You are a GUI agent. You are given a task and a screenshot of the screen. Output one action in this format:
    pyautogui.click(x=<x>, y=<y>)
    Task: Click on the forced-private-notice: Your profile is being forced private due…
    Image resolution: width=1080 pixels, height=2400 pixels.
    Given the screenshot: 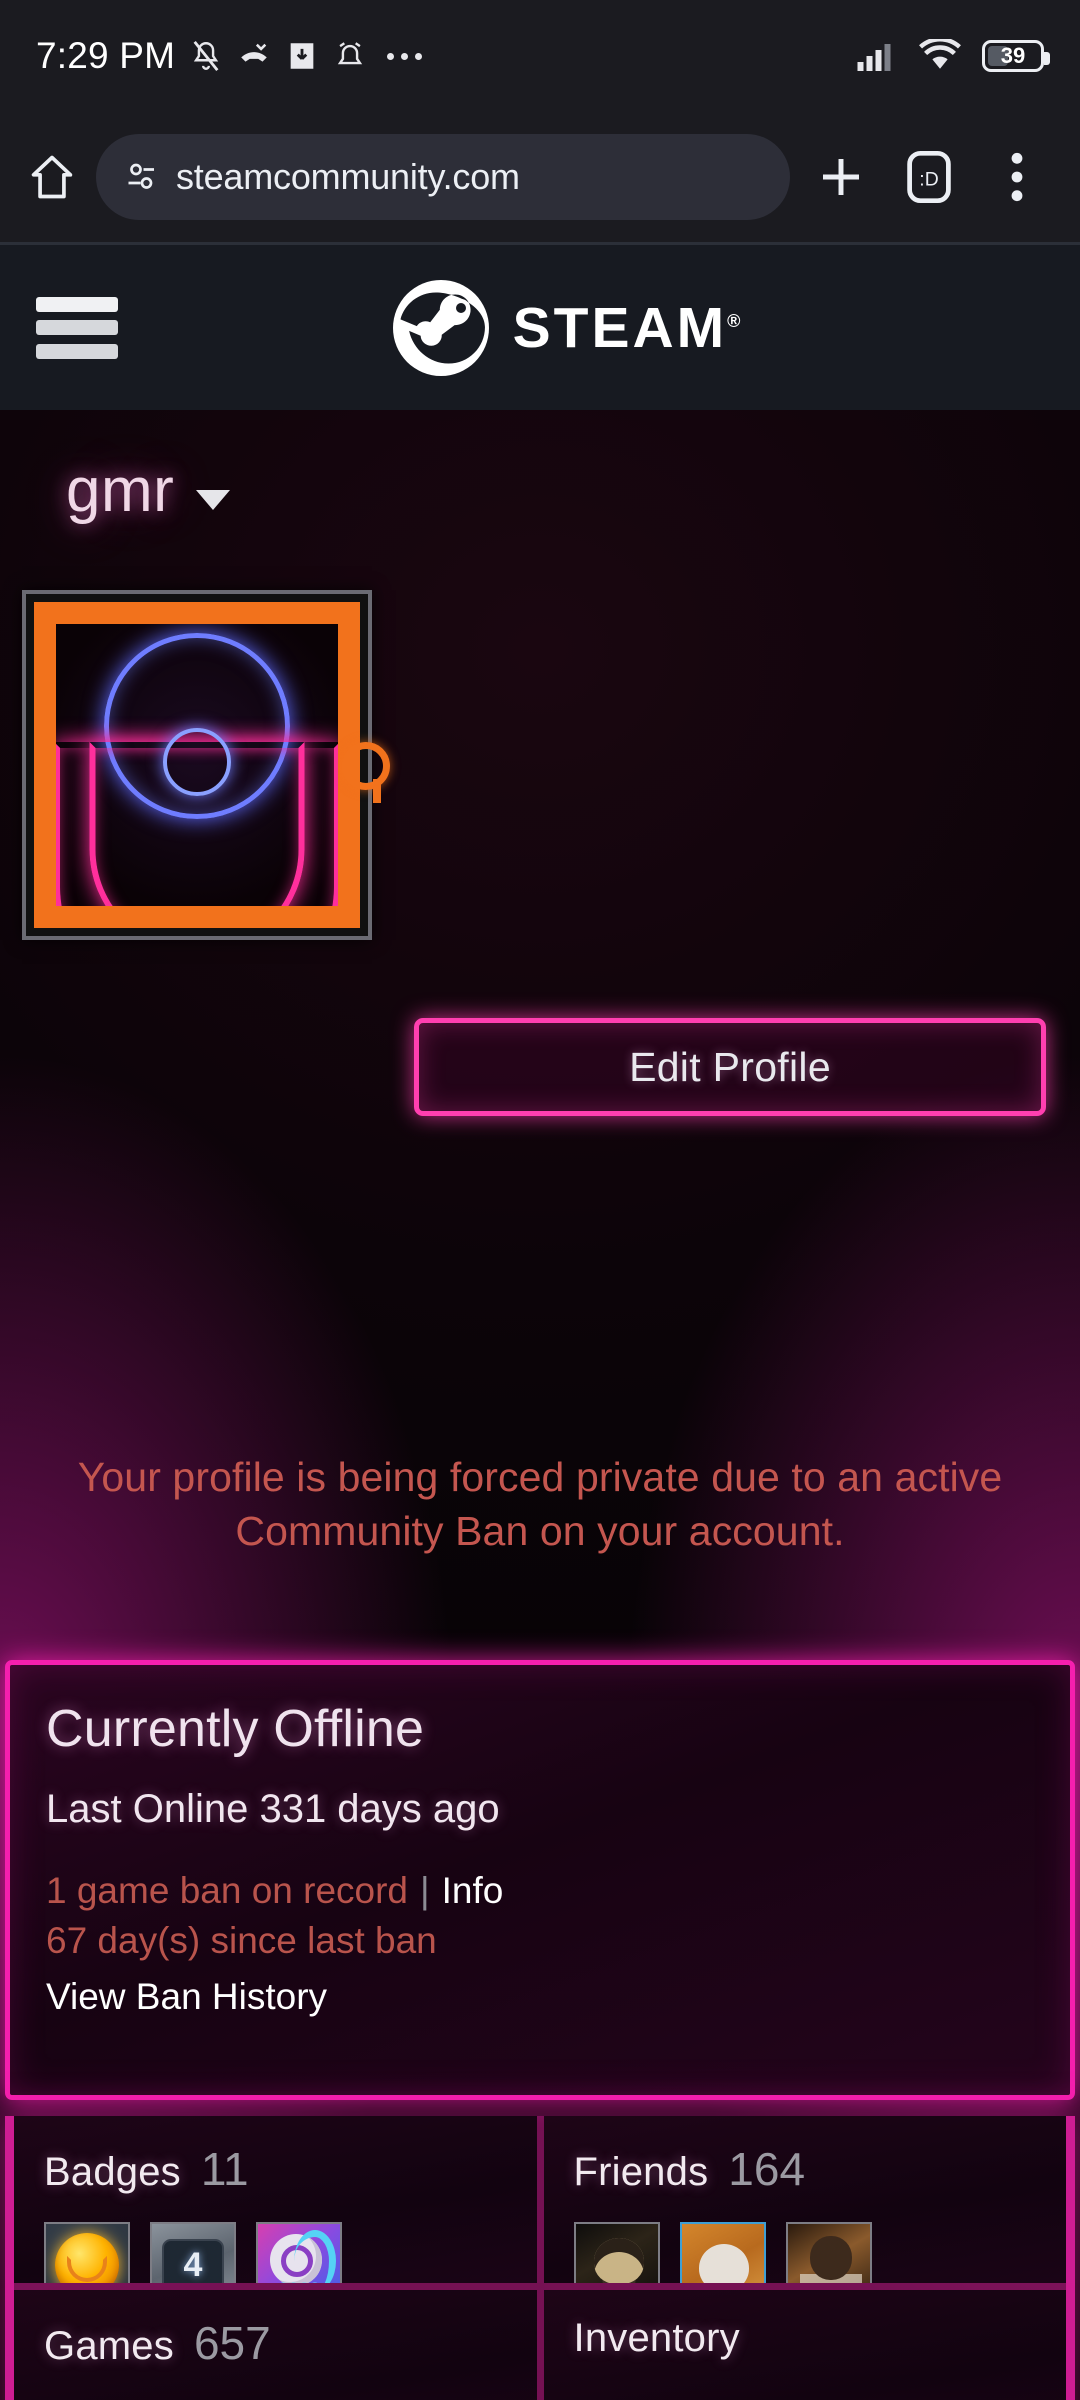 What is the action you would take?
    pyautogui.click(x=540, y=1504)
    